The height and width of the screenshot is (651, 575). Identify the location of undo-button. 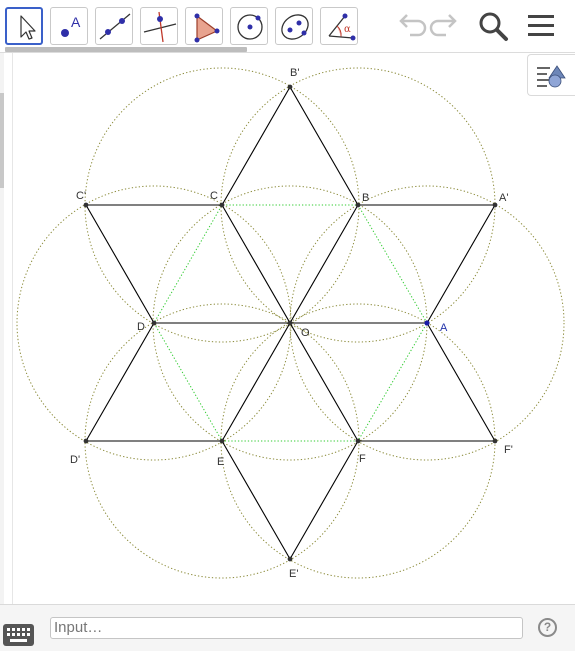
(410, 26).